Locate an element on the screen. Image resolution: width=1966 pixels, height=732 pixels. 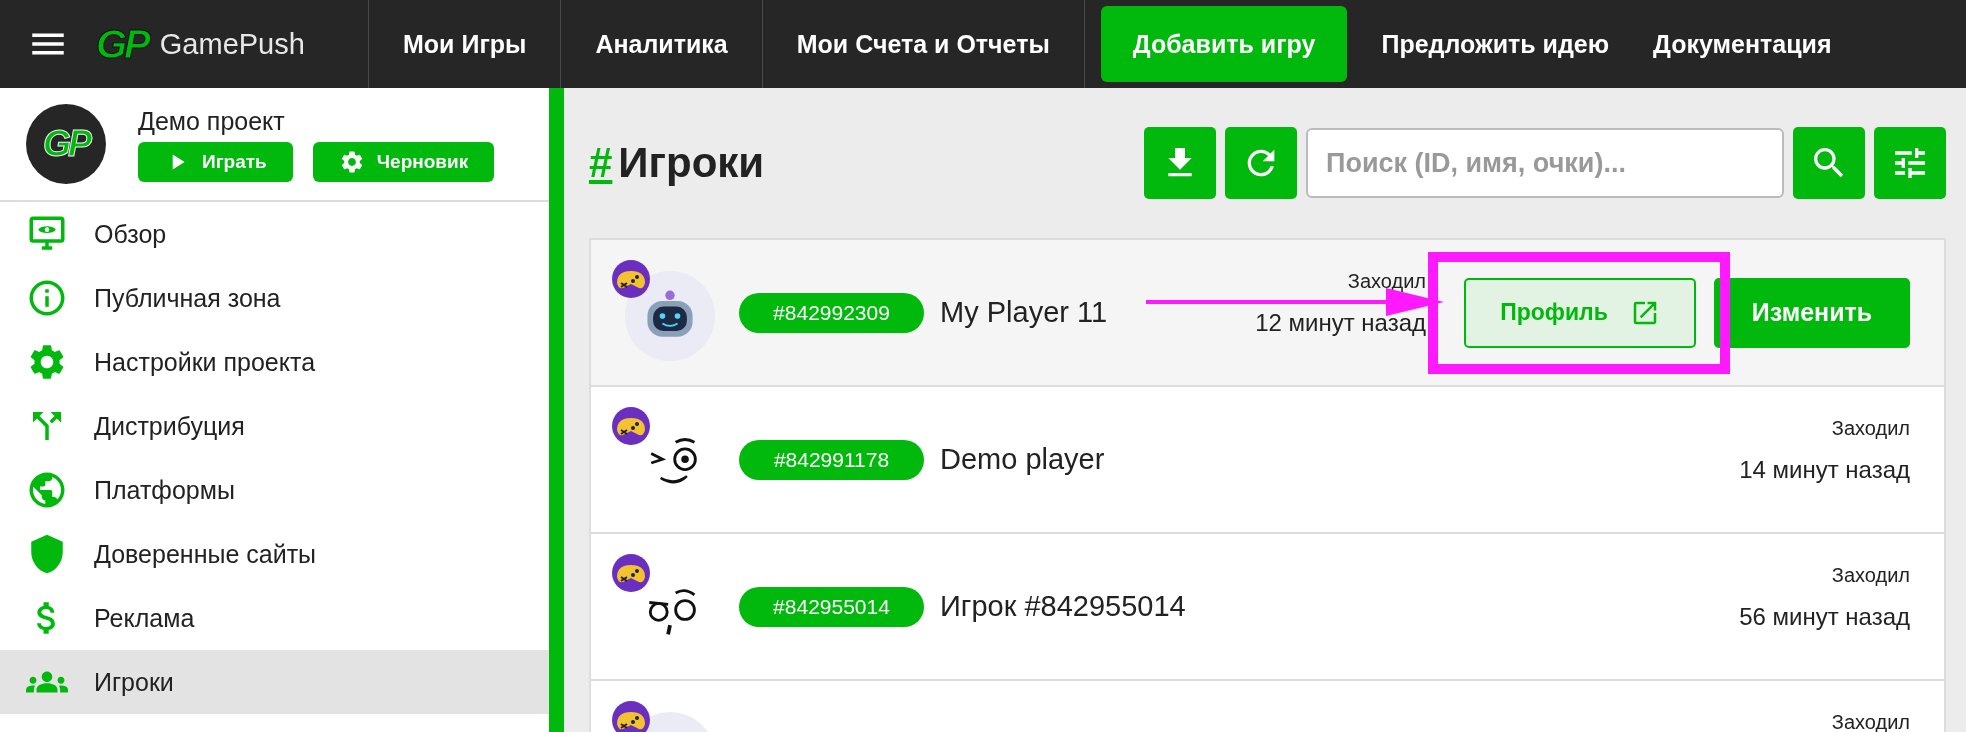
player-id-tag: #842991178 is located at coordinates (831, 459).